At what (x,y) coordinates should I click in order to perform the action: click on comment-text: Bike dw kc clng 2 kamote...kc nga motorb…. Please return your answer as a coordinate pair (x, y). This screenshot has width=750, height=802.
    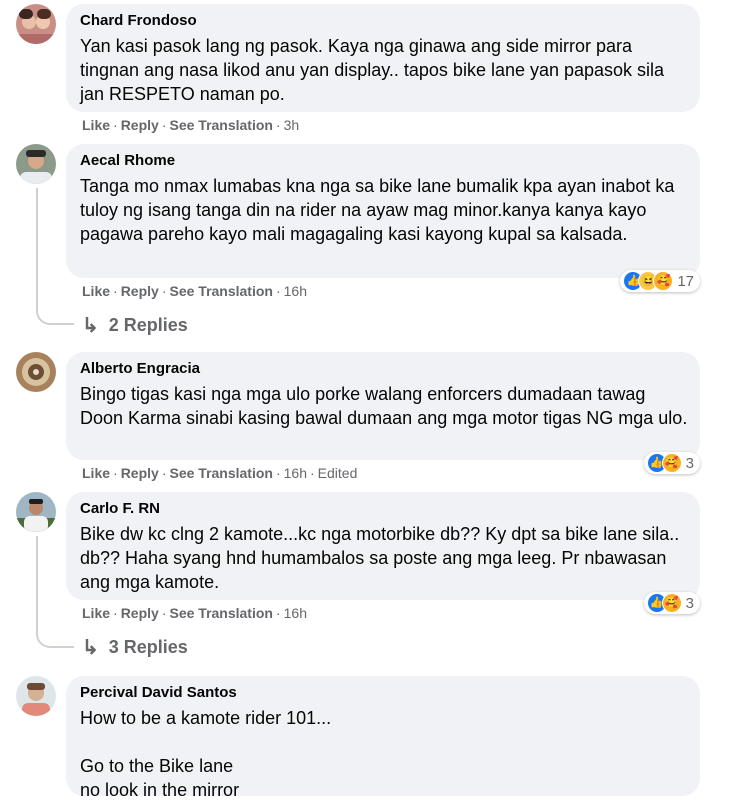
    Looking at the image, I should click on (380, 558).